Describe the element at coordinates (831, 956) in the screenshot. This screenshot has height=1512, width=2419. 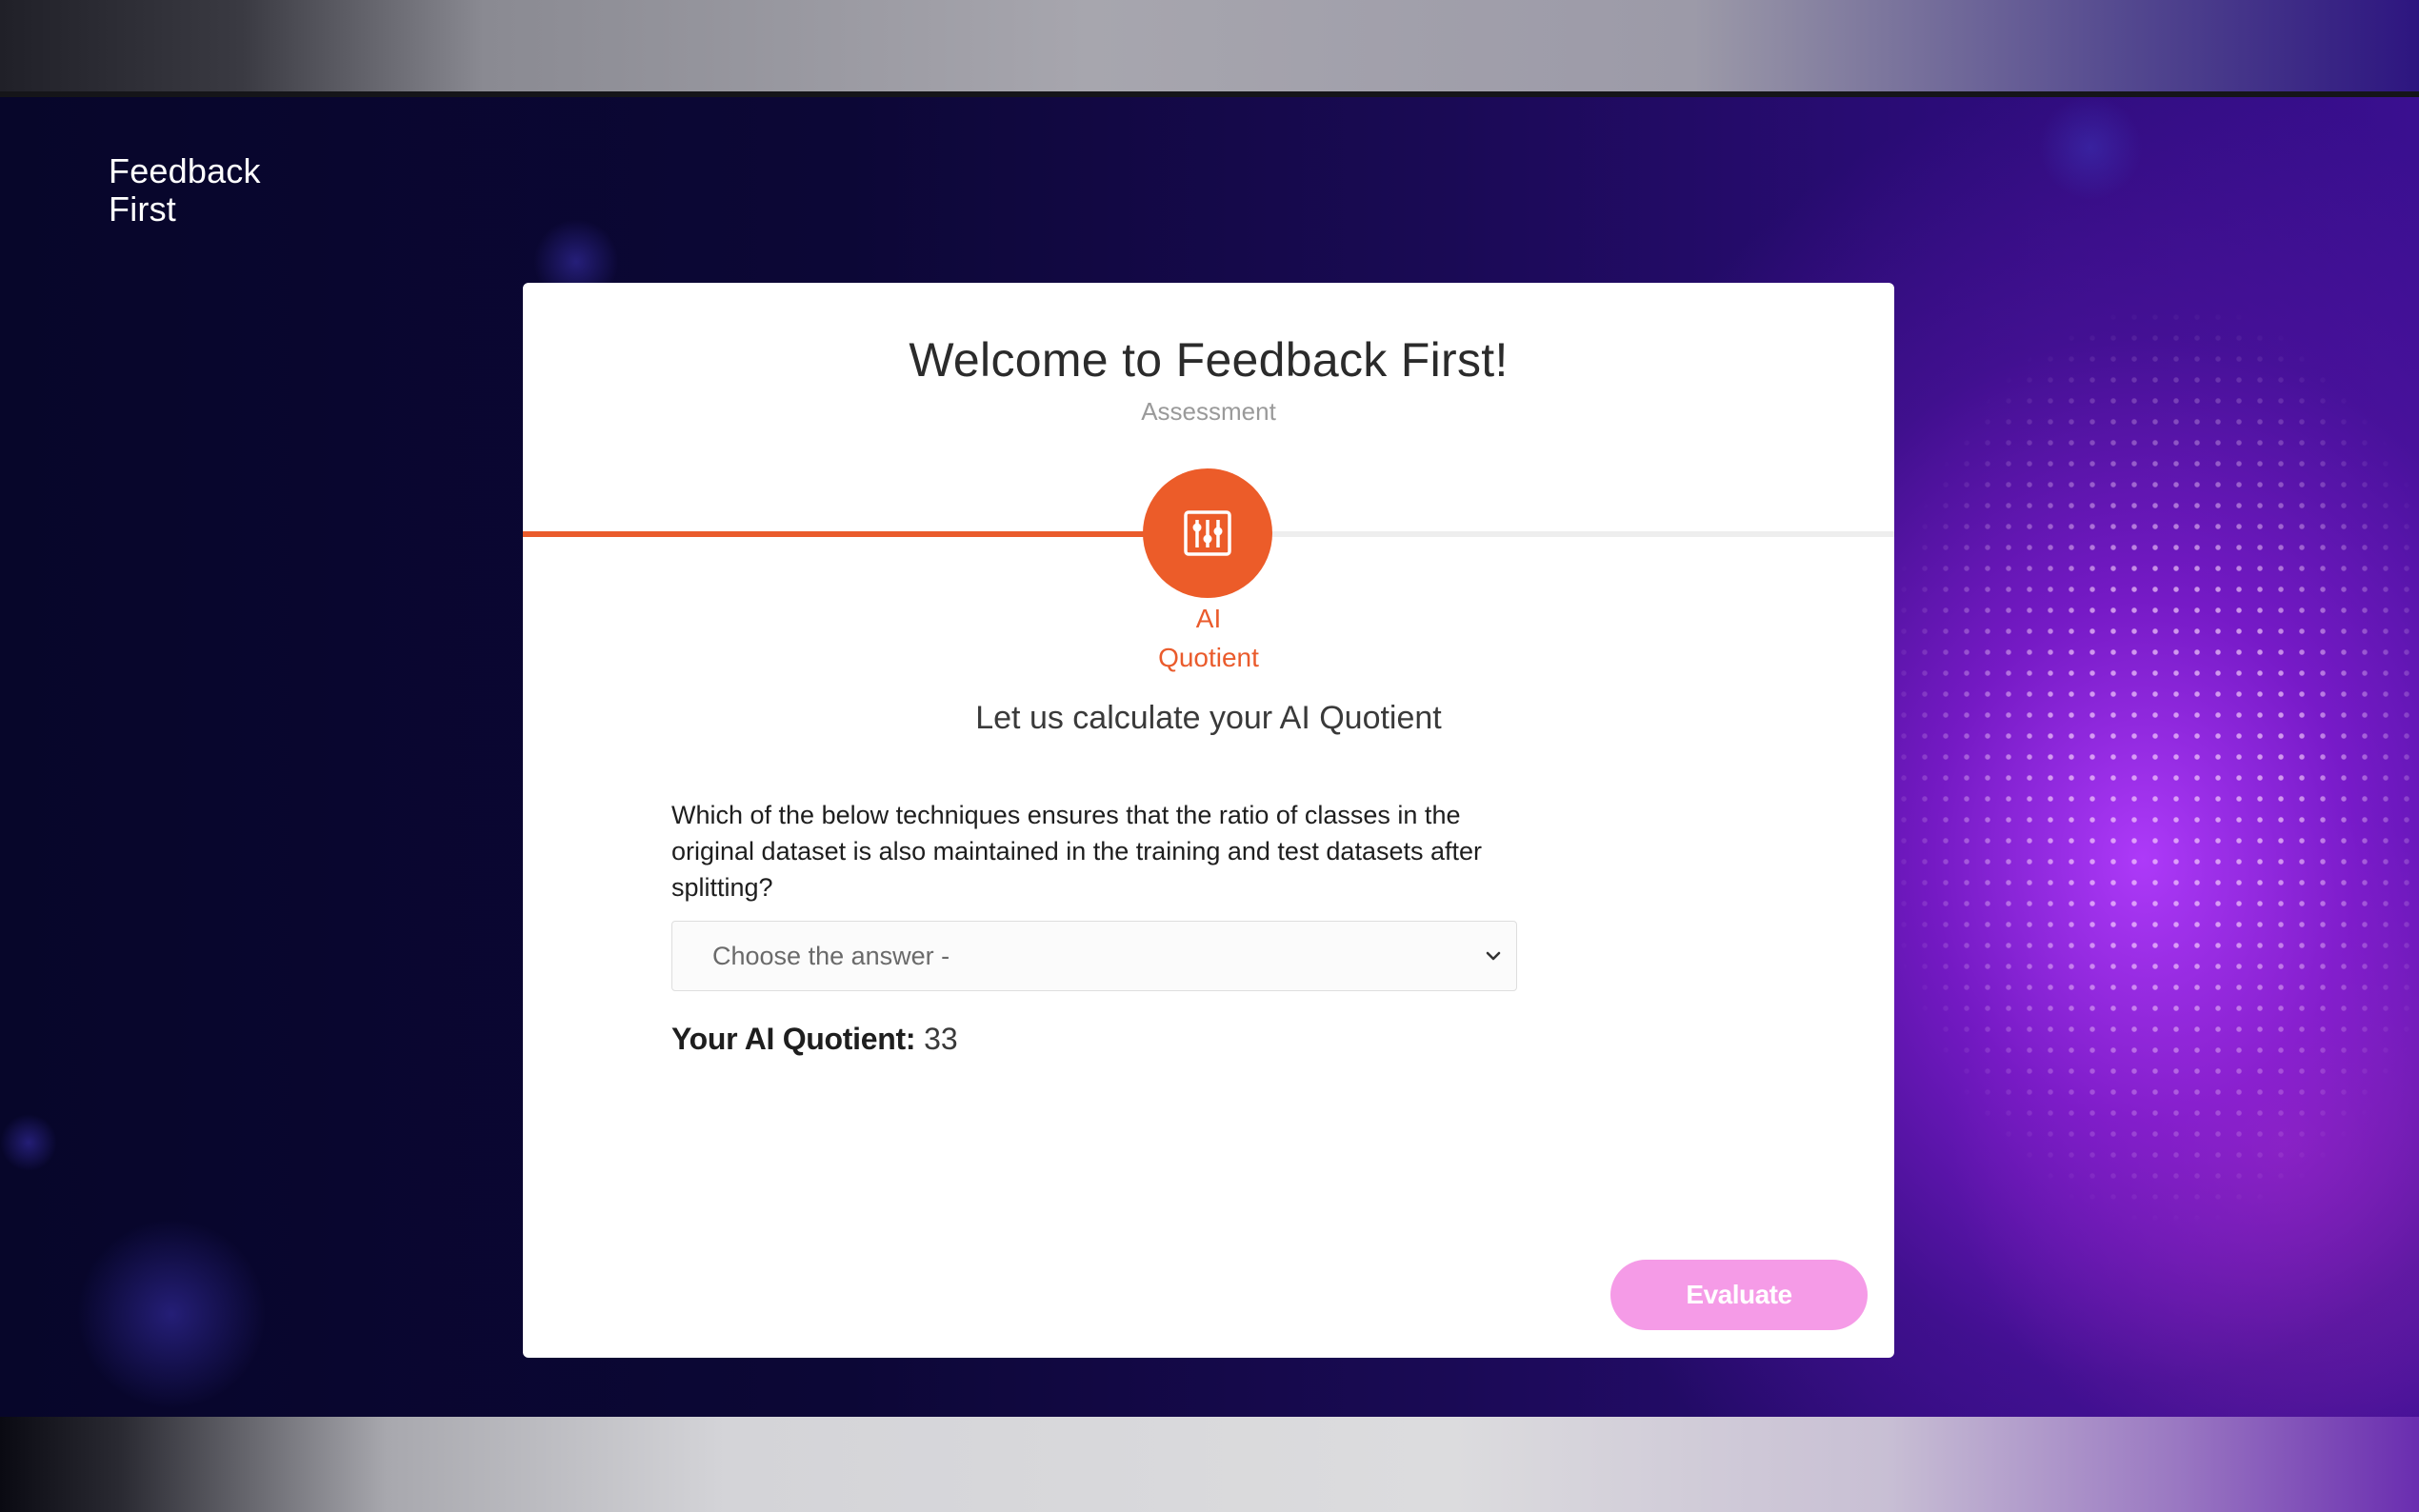
I see `answer-select-value: Choose the answer -` at that location.